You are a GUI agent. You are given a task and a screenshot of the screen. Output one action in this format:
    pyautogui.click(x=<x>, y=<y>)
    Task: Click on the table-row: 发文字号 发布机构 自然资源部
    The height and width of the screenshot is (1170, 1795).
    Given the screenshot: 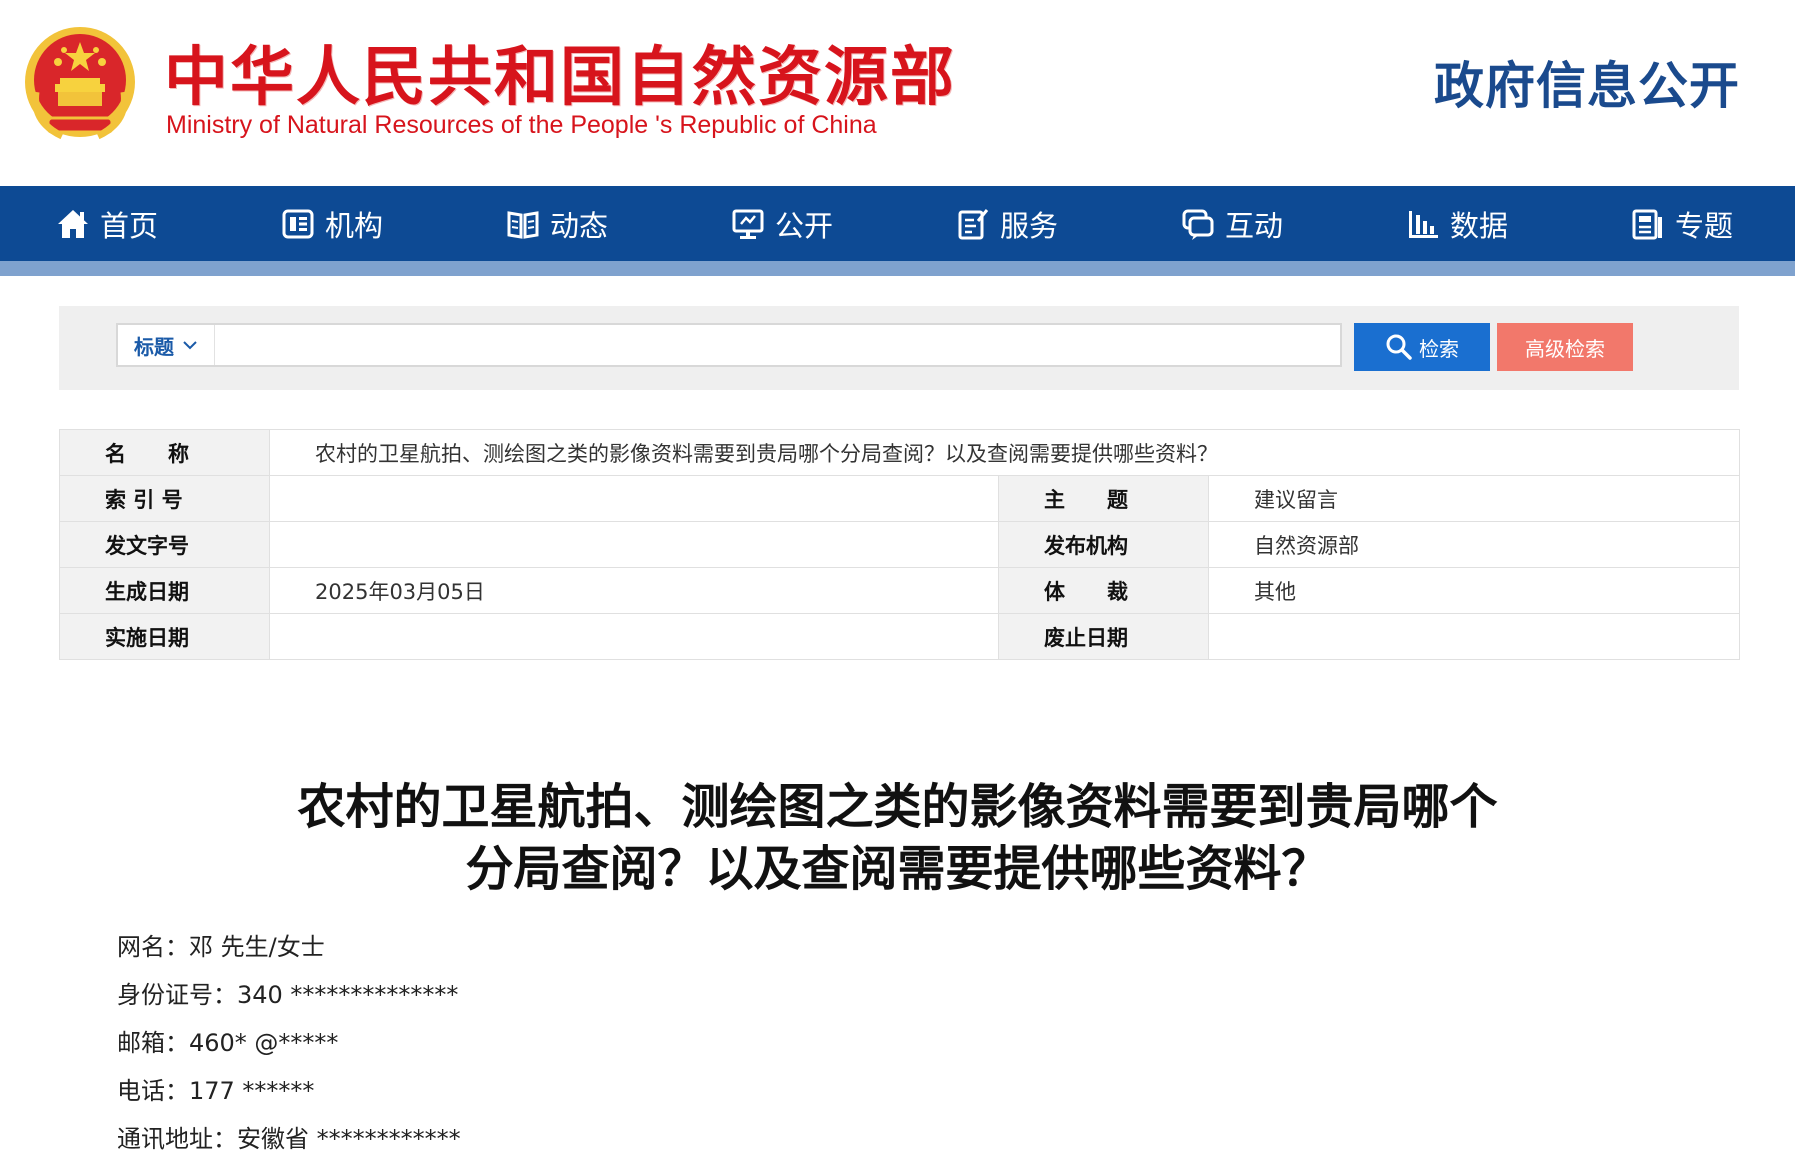 What is the action you would take?
    pyautogui.click(x=900, y=544)
    